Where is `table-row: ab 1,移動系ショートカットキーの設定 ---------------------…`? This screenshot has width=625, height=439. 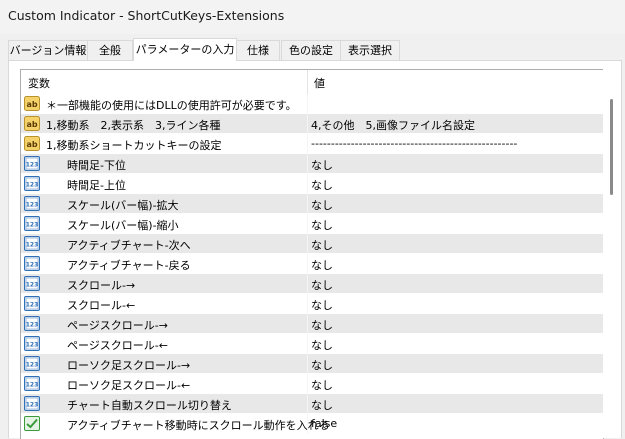
table-row: ab 1,移動系ショートカットキーの設定 ---------------------… is located at coordinates (312, 144).